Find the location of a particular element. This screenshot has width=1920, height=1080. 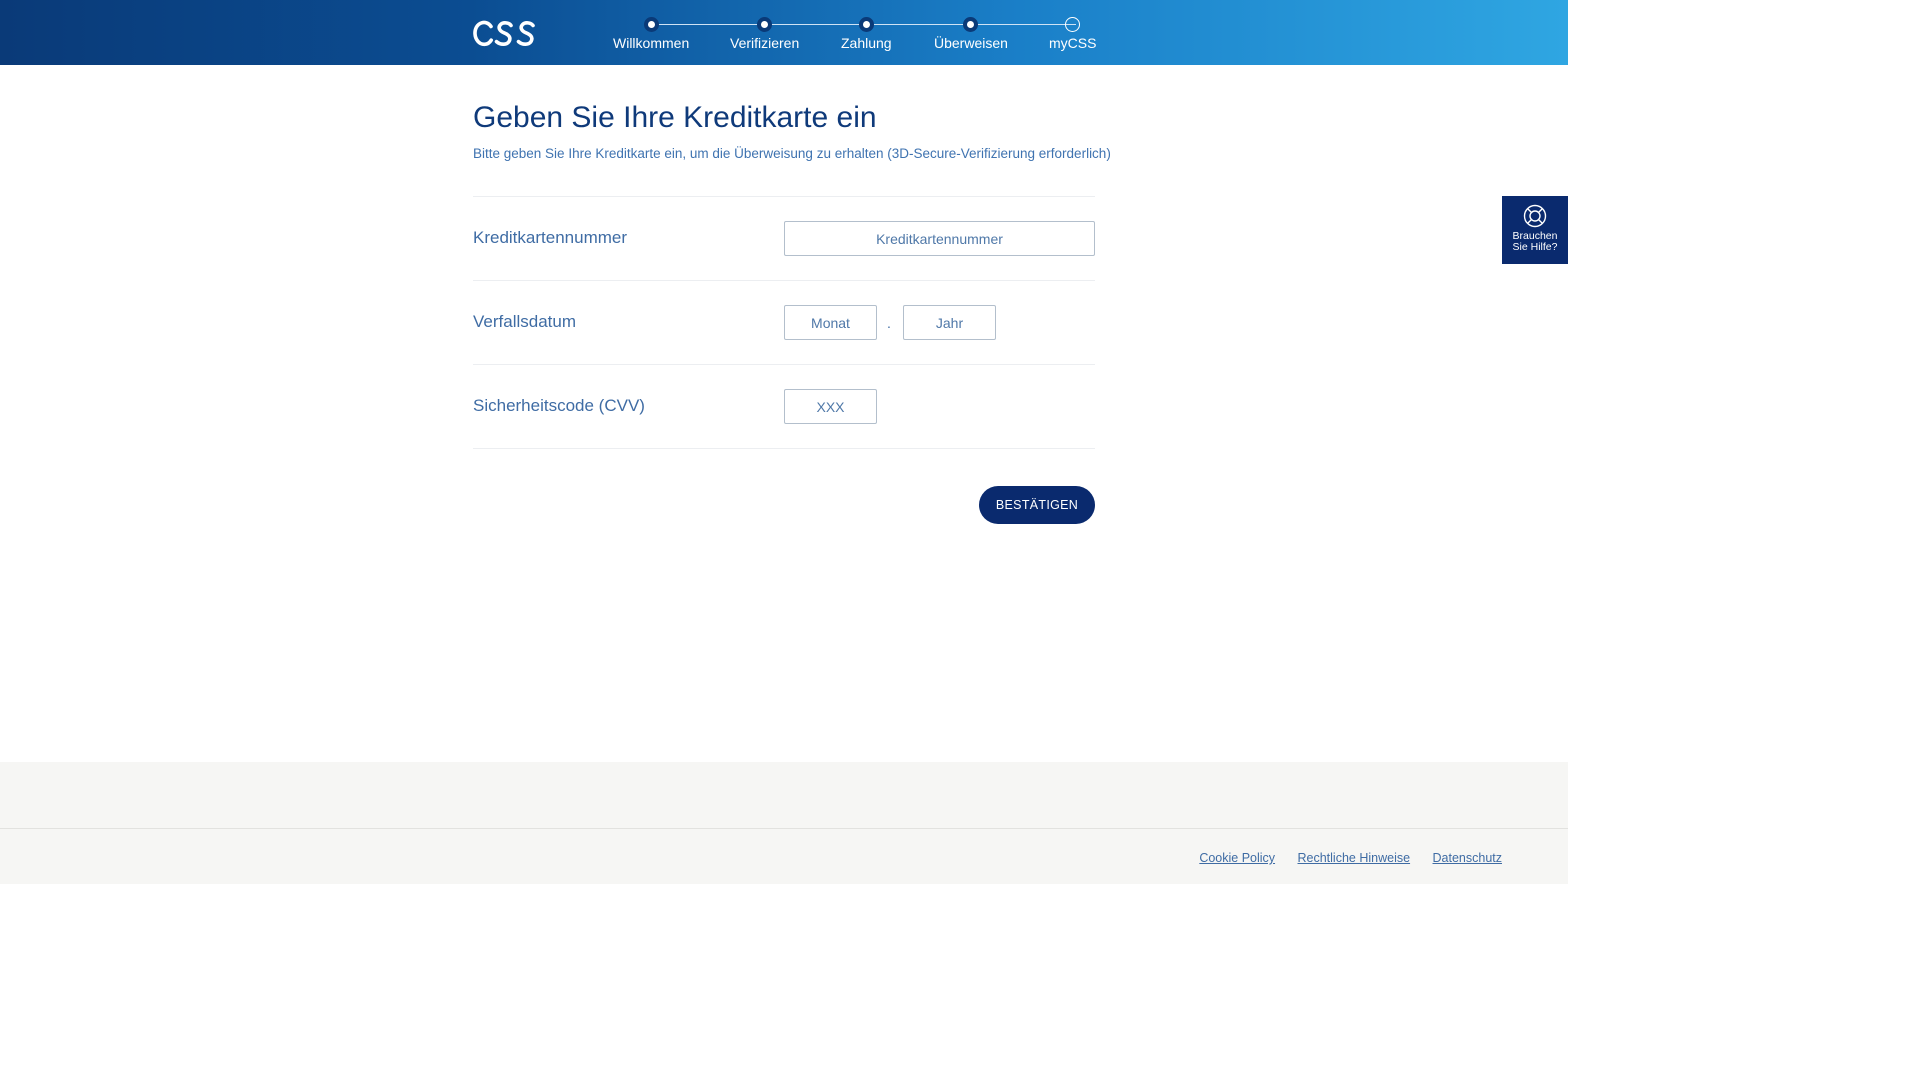

form-row-card-number: Kreditkartennummer is located at coordinates (784, 239).